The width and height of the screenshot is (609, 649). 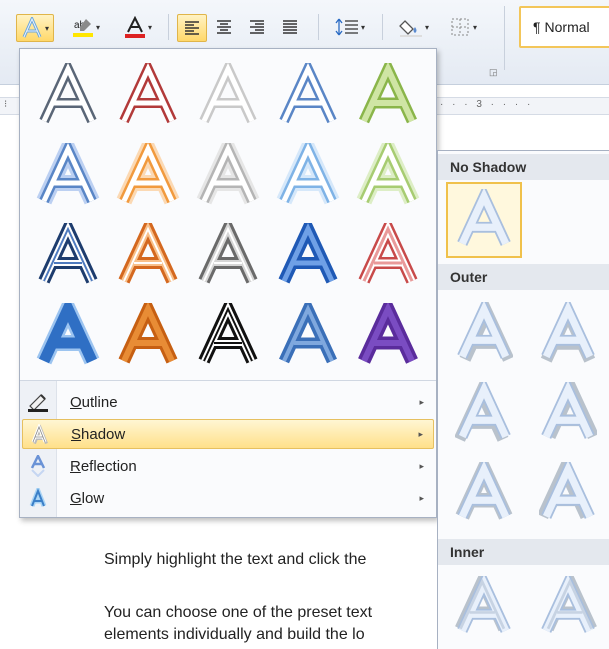 What do you see at coordinates (148, 95) in the screenshot?
I see `text-effect-style-outline-red` at bounding box center [148, 95].